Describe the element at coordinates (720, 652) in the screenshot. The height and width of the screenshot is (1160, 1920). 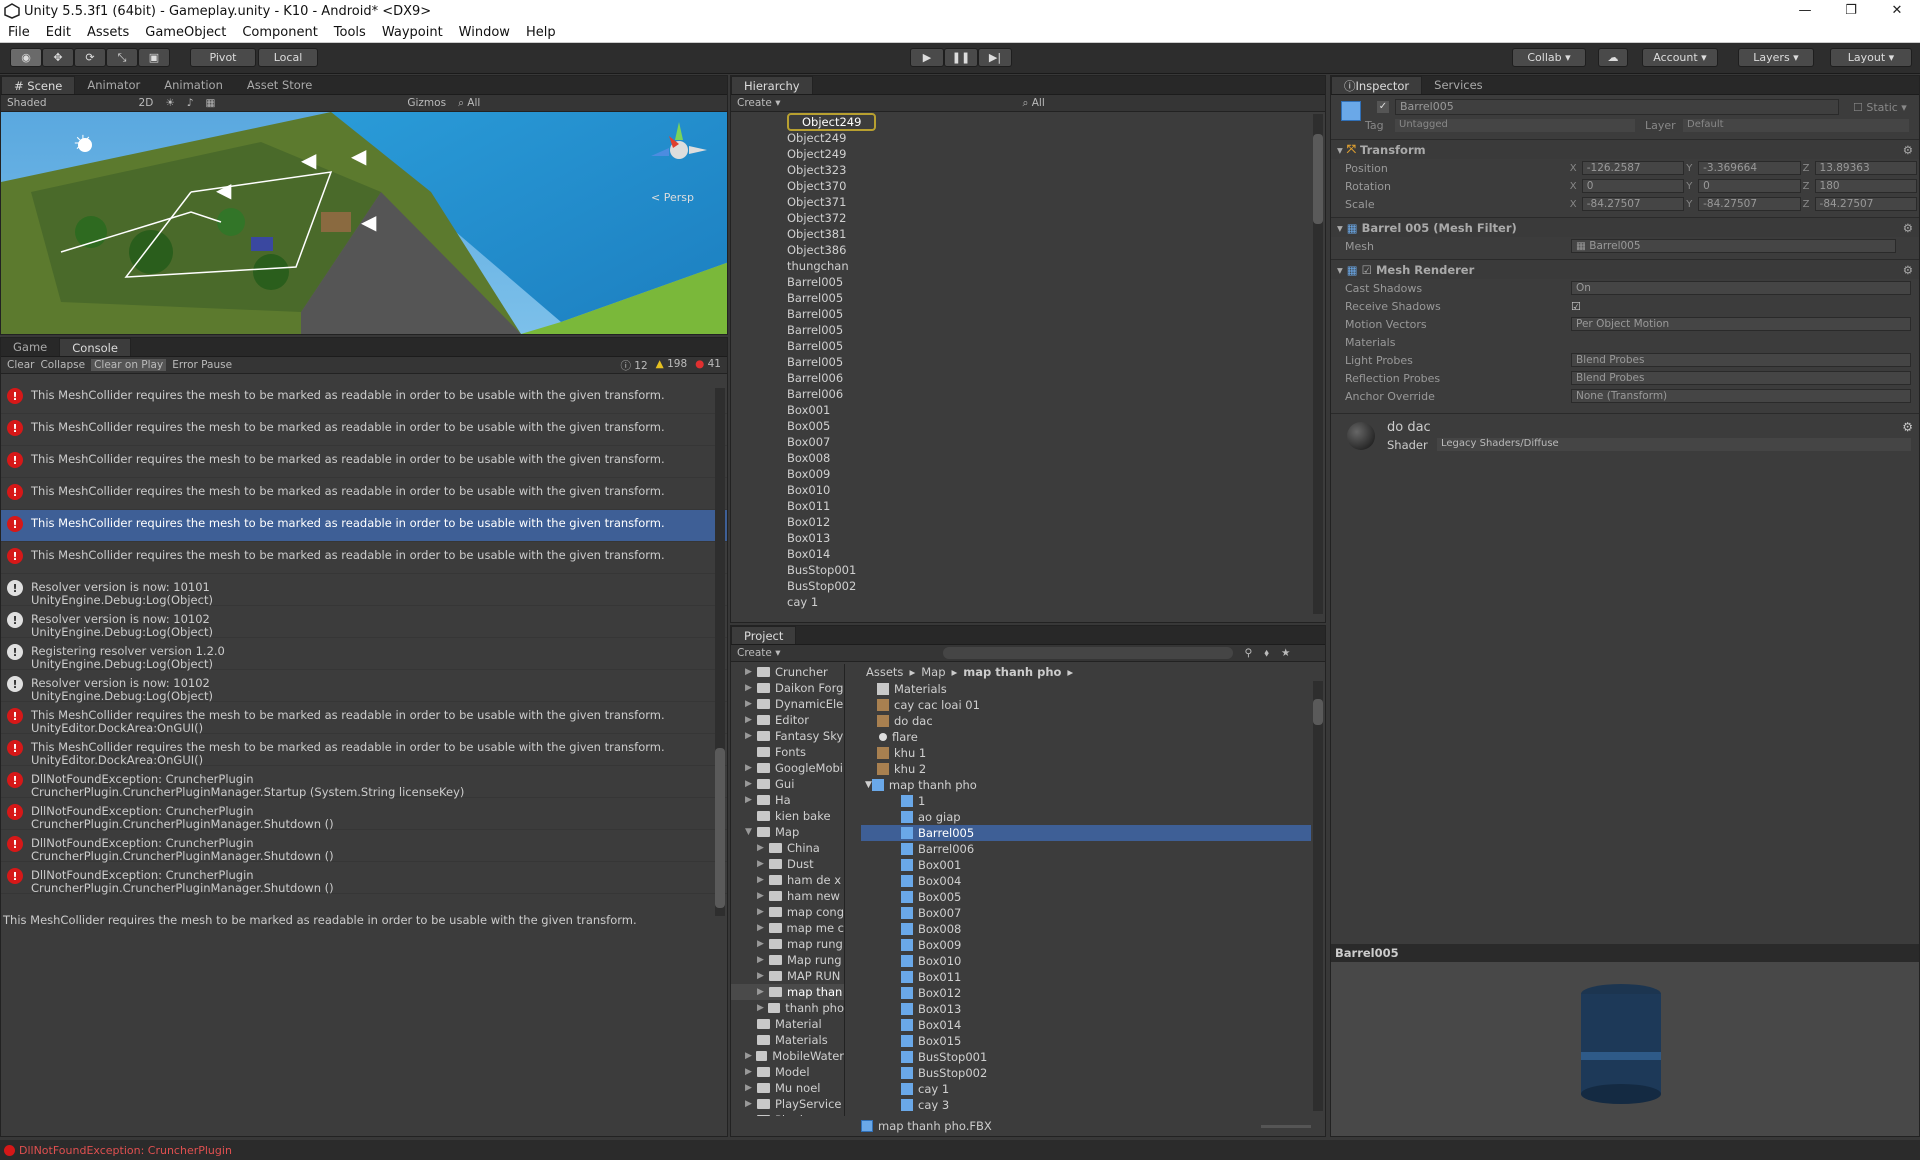
I see `console-scrollbar` at that location.